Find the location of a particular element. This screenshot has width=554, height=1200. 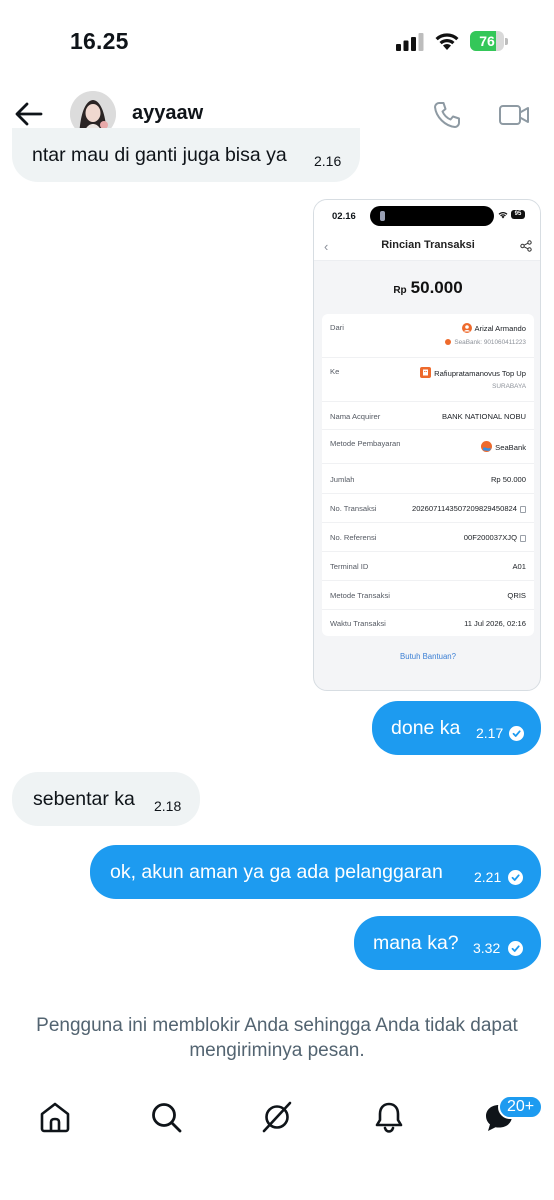

phone-call-icon is located at coordinates (447, 115).